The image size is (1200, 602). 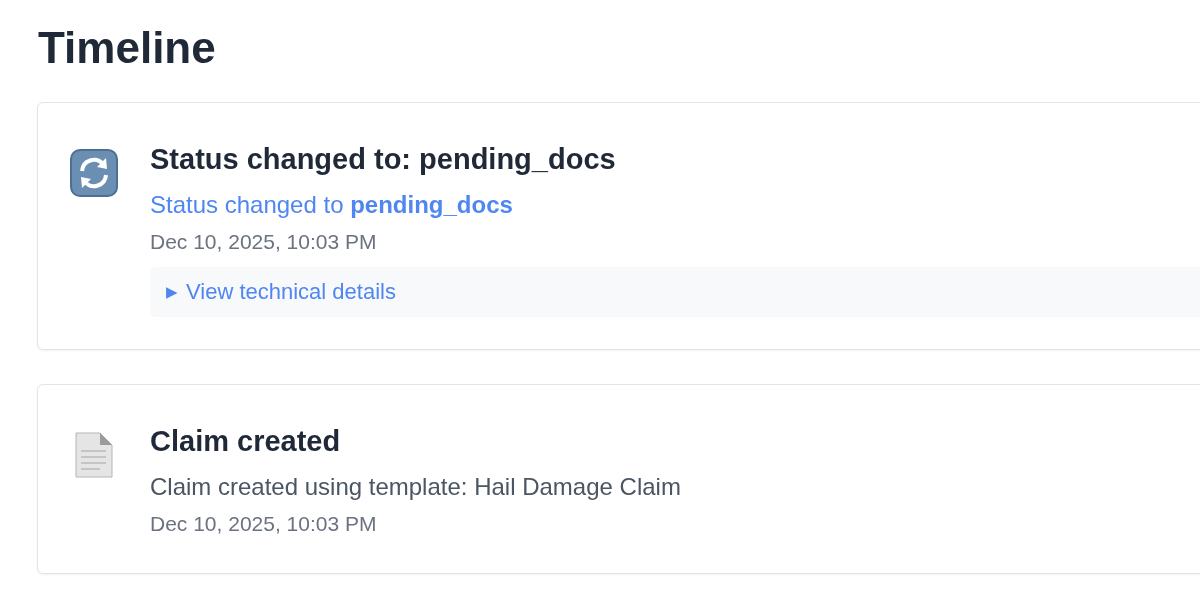 What do you see at coordinates (246, 441) in the screenshot?
I see `event-title: Claim created` at bounding box center [246, 441].